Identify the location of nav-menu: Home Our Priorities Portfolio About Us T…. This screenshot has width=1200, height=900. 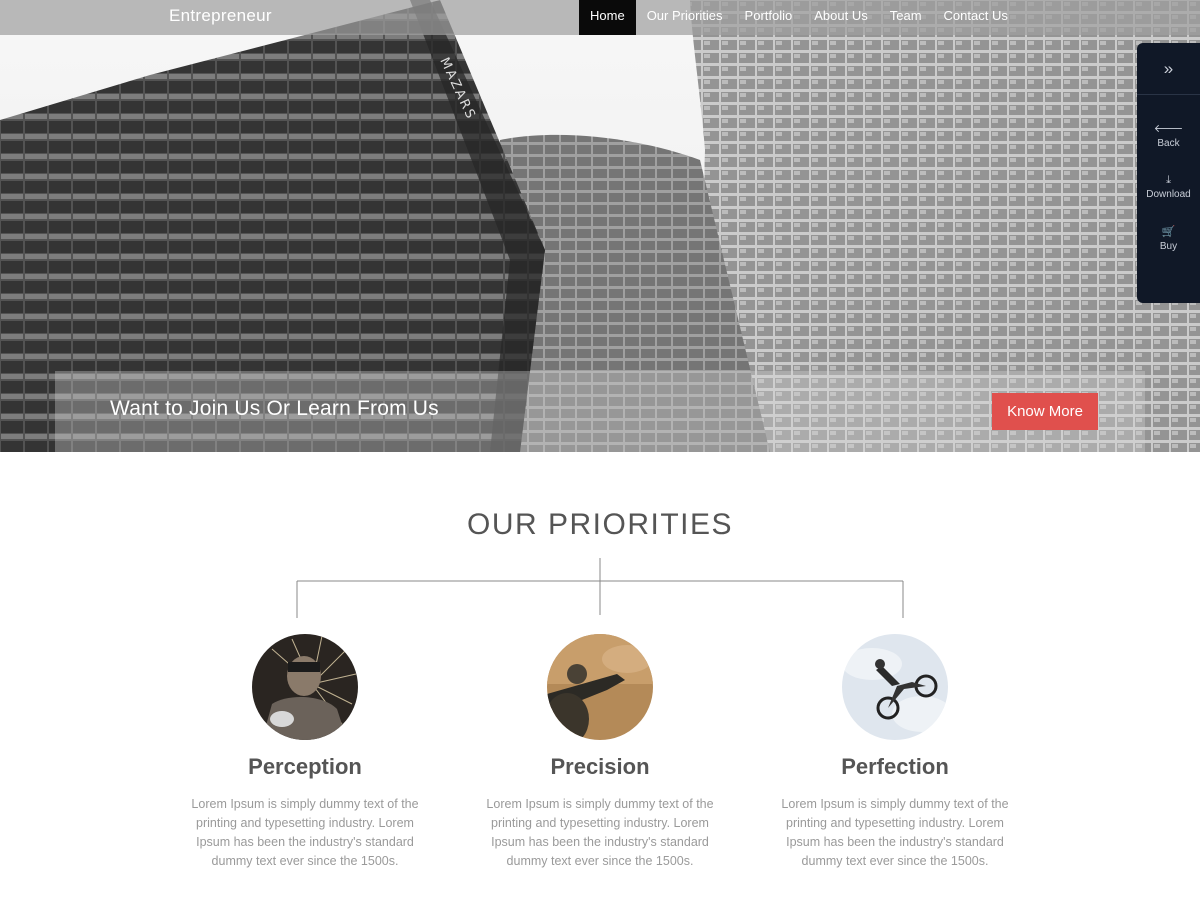
(799, 17).